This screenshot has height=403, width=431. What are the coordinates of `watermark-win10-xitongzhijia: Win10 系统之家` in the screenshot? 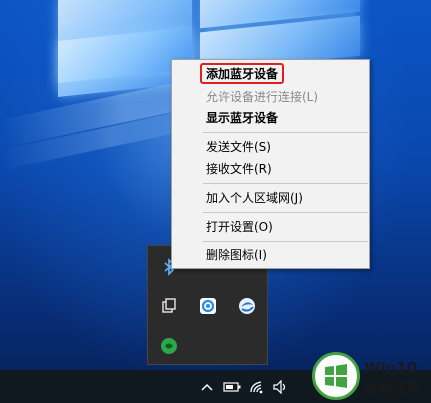 It's located at (371, 377).